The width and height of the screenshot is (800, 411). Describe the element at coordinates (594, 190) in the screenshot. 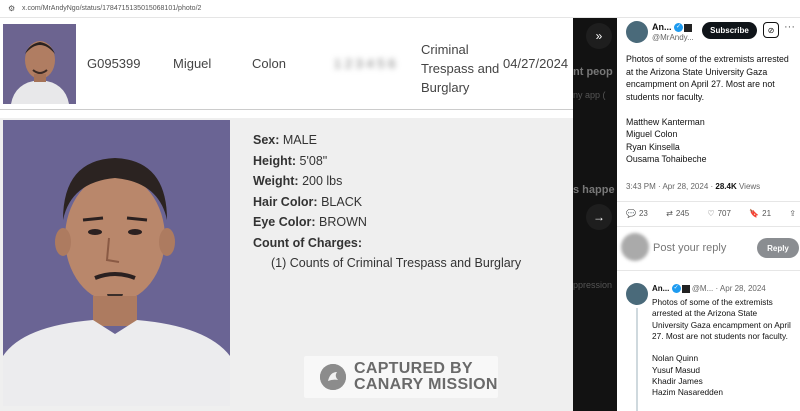

I see `background-text-3: s happe` at that location.